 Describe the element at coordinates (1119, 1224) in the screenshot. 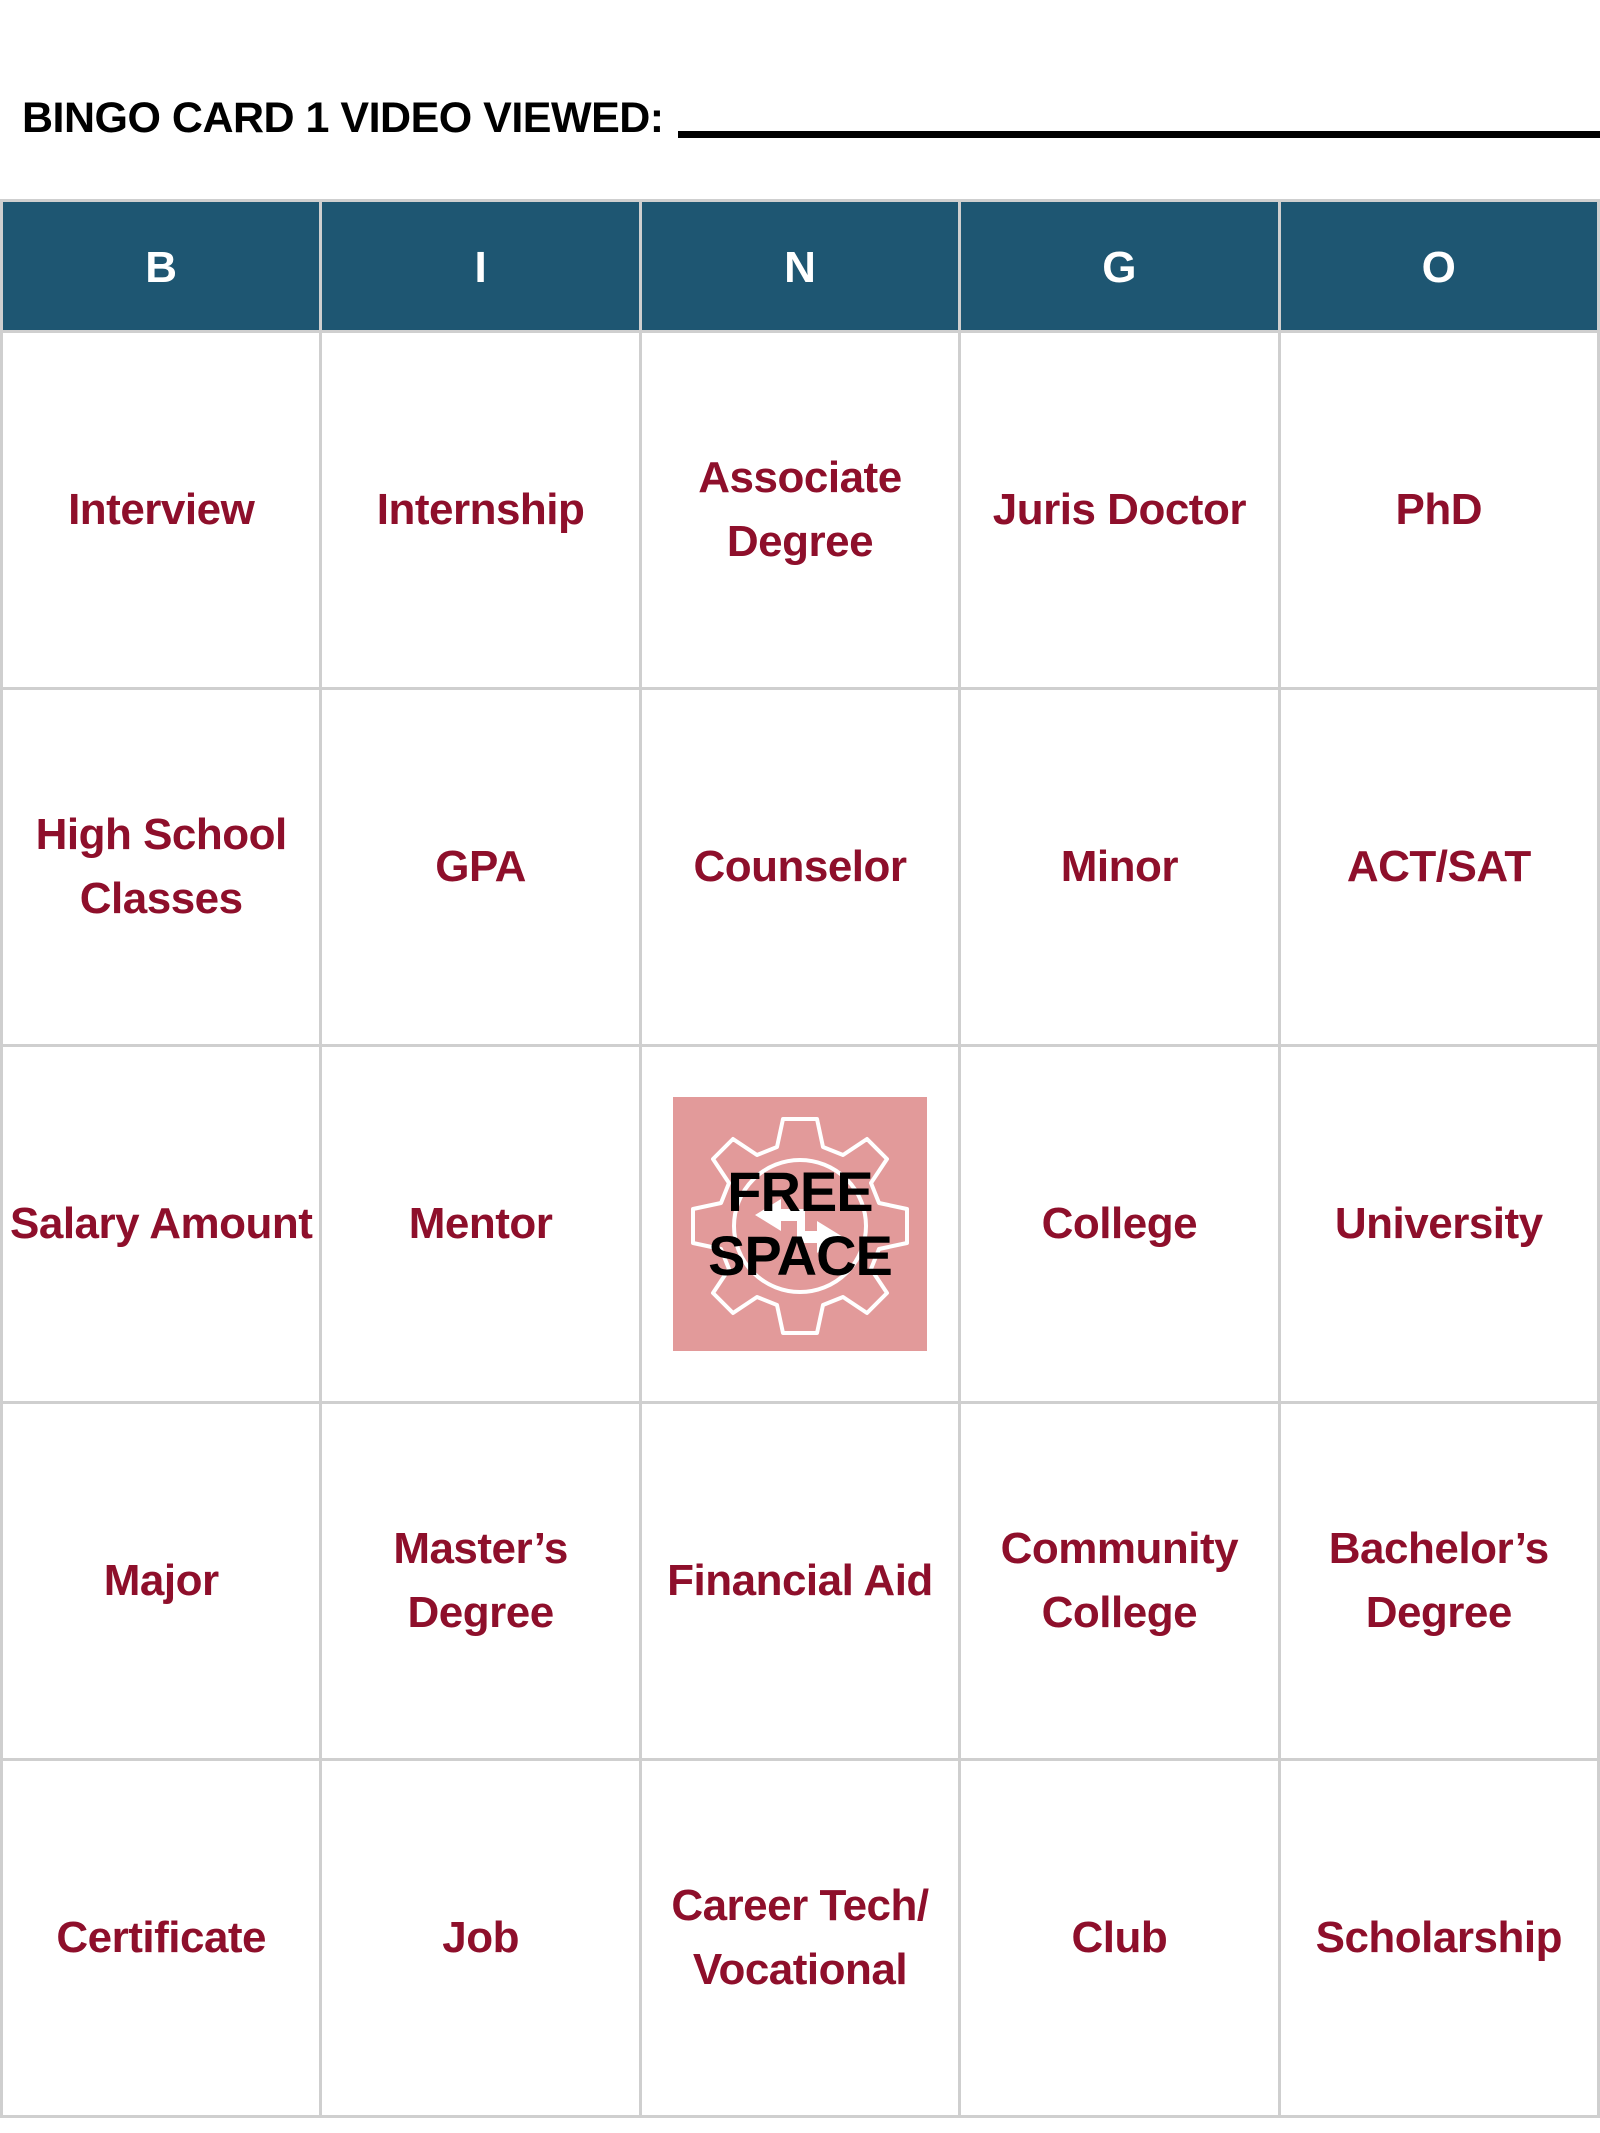

I see `bingo-cell: College` at that location.